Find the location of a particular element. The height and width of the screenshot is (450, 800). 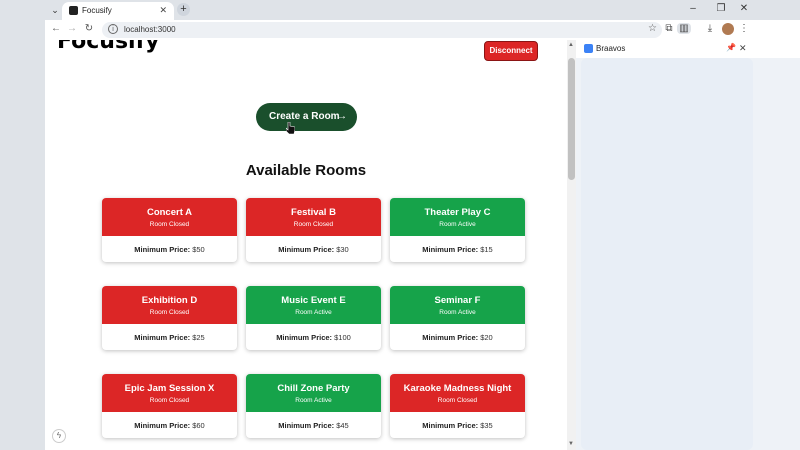

browser-tab: Focusify ✕ is located at coordinates (118, 11).